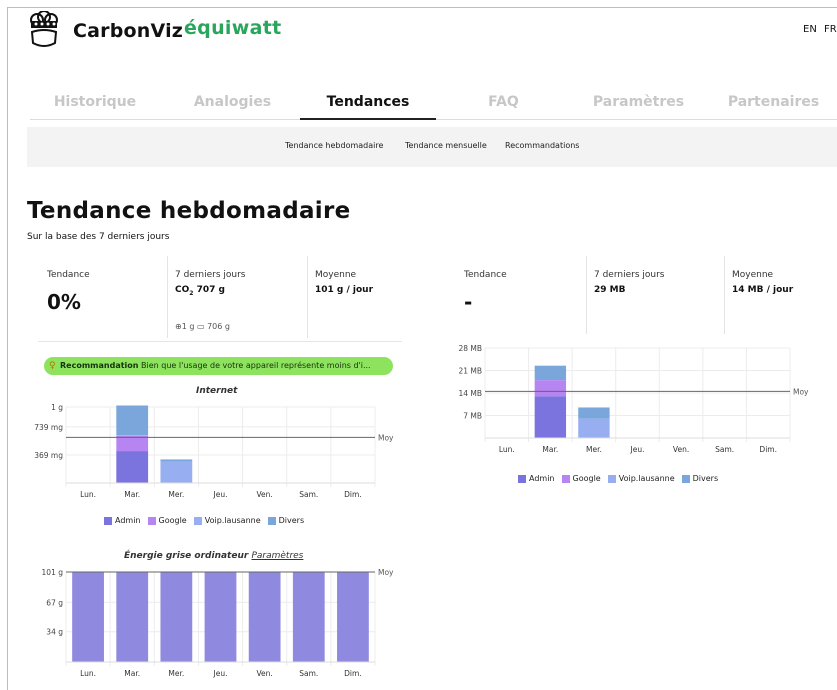 This screenshot has width=837, height=690. Describe the element at coordinates (810, 29) in the screenshot. I see `lang-en-link: EN` at that location.